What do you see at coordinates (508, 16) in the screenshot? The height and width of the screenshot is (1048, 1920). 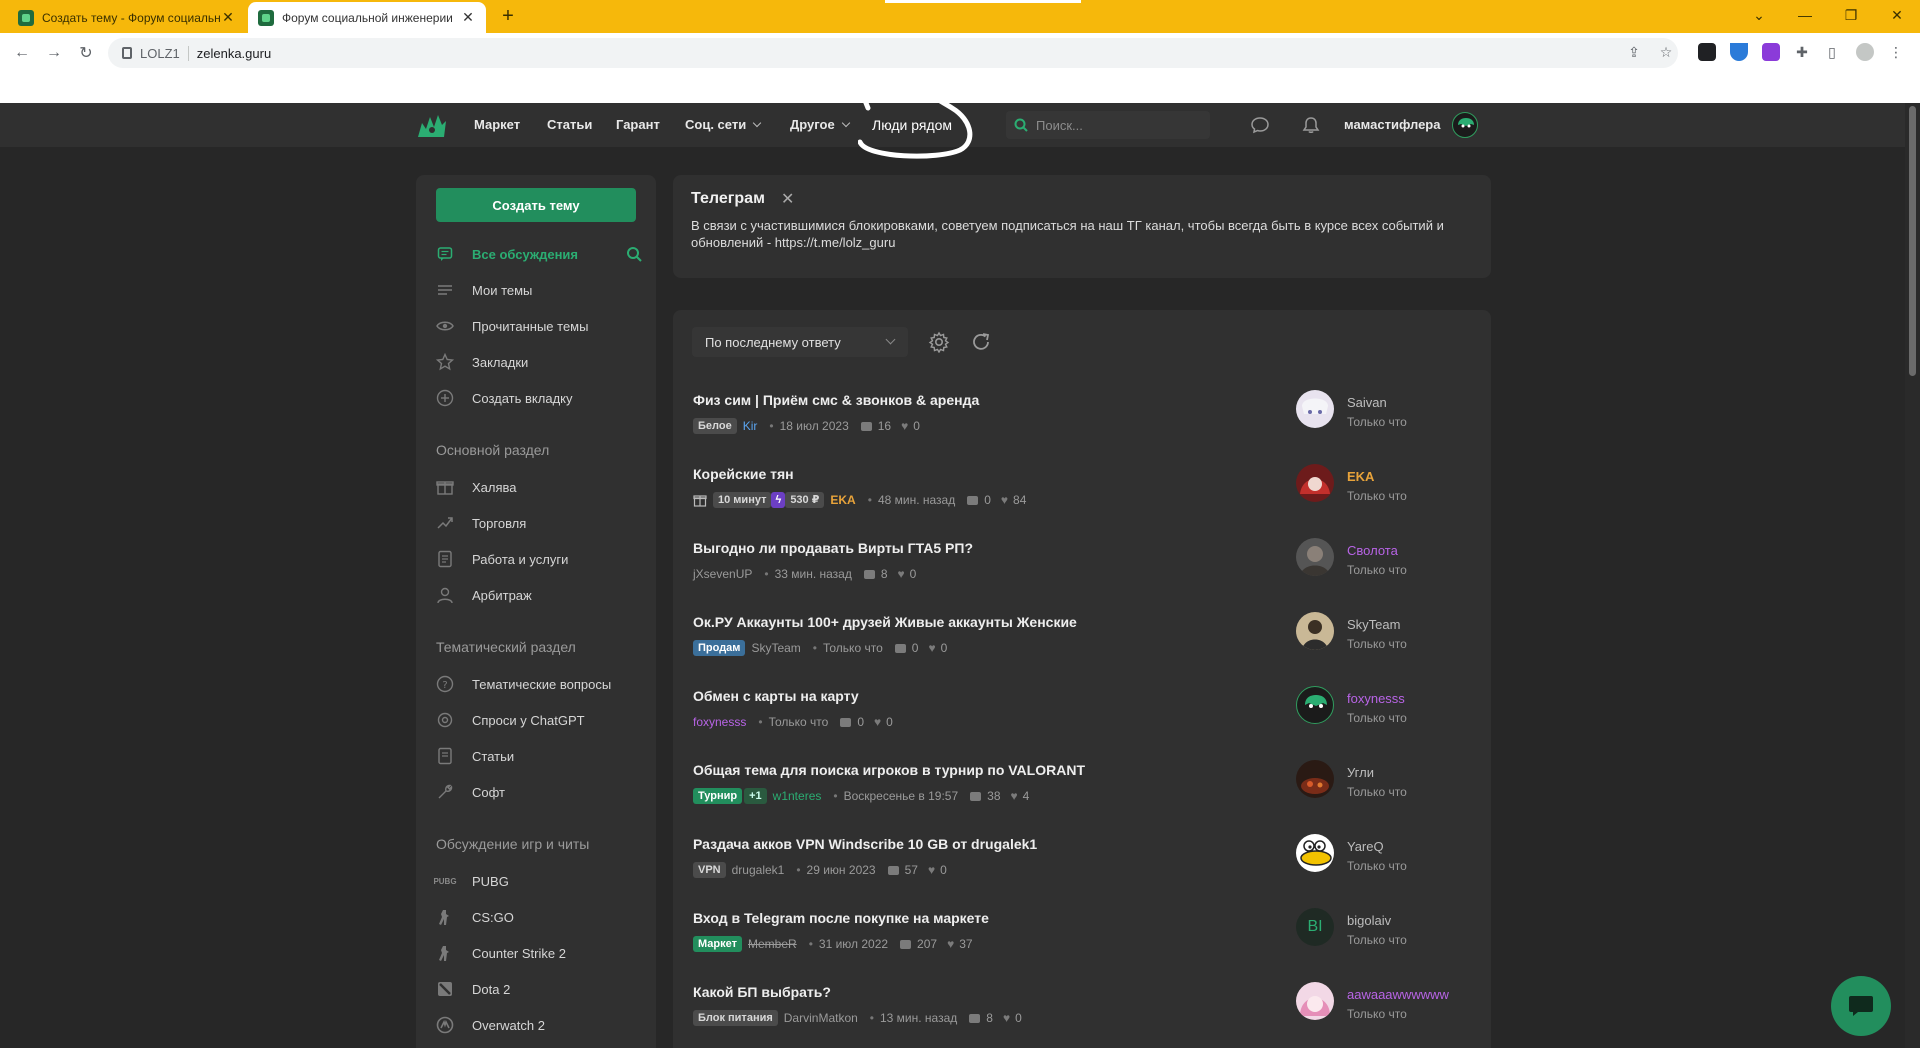 I see `new-tab-icon: +` at bounding box center [508, 16].